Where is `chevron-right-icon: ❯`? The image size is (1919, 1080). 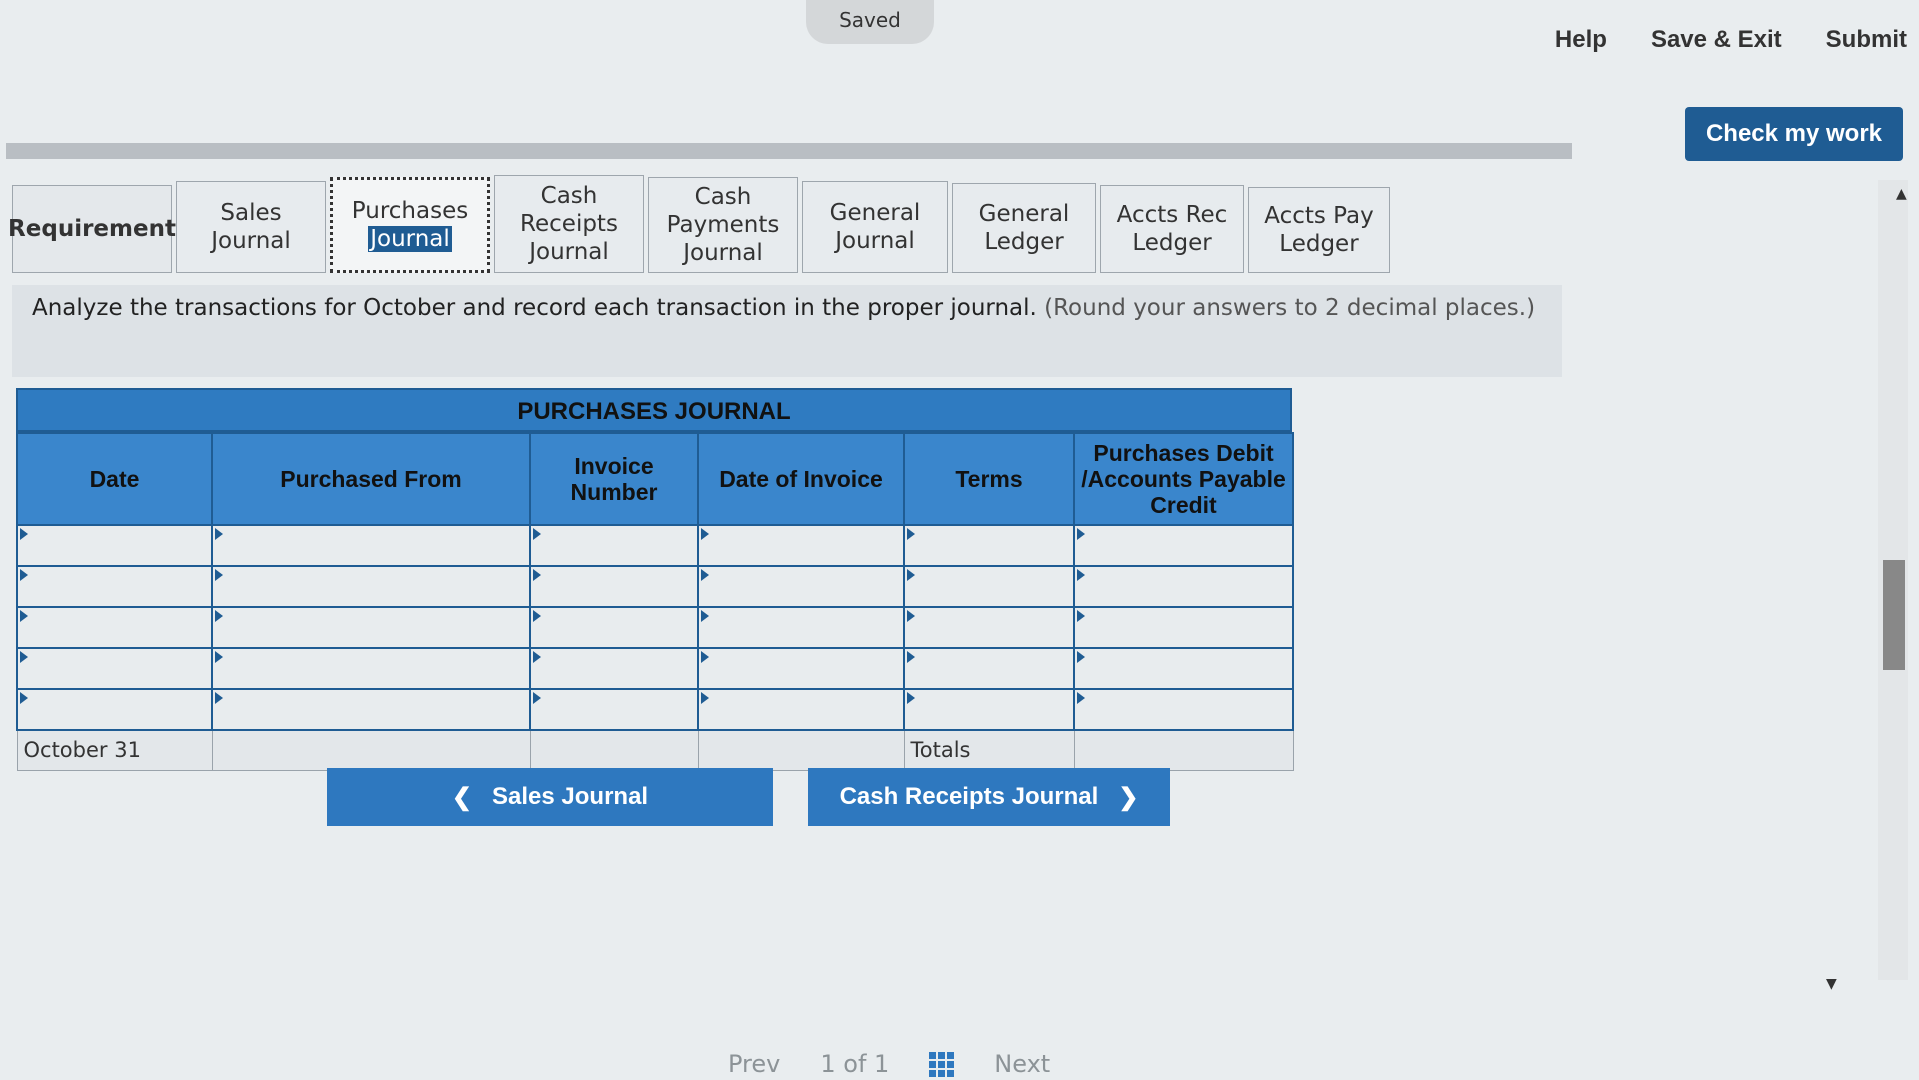
chevron-right-icon: ❯ is located at coordinates (1128, 797).